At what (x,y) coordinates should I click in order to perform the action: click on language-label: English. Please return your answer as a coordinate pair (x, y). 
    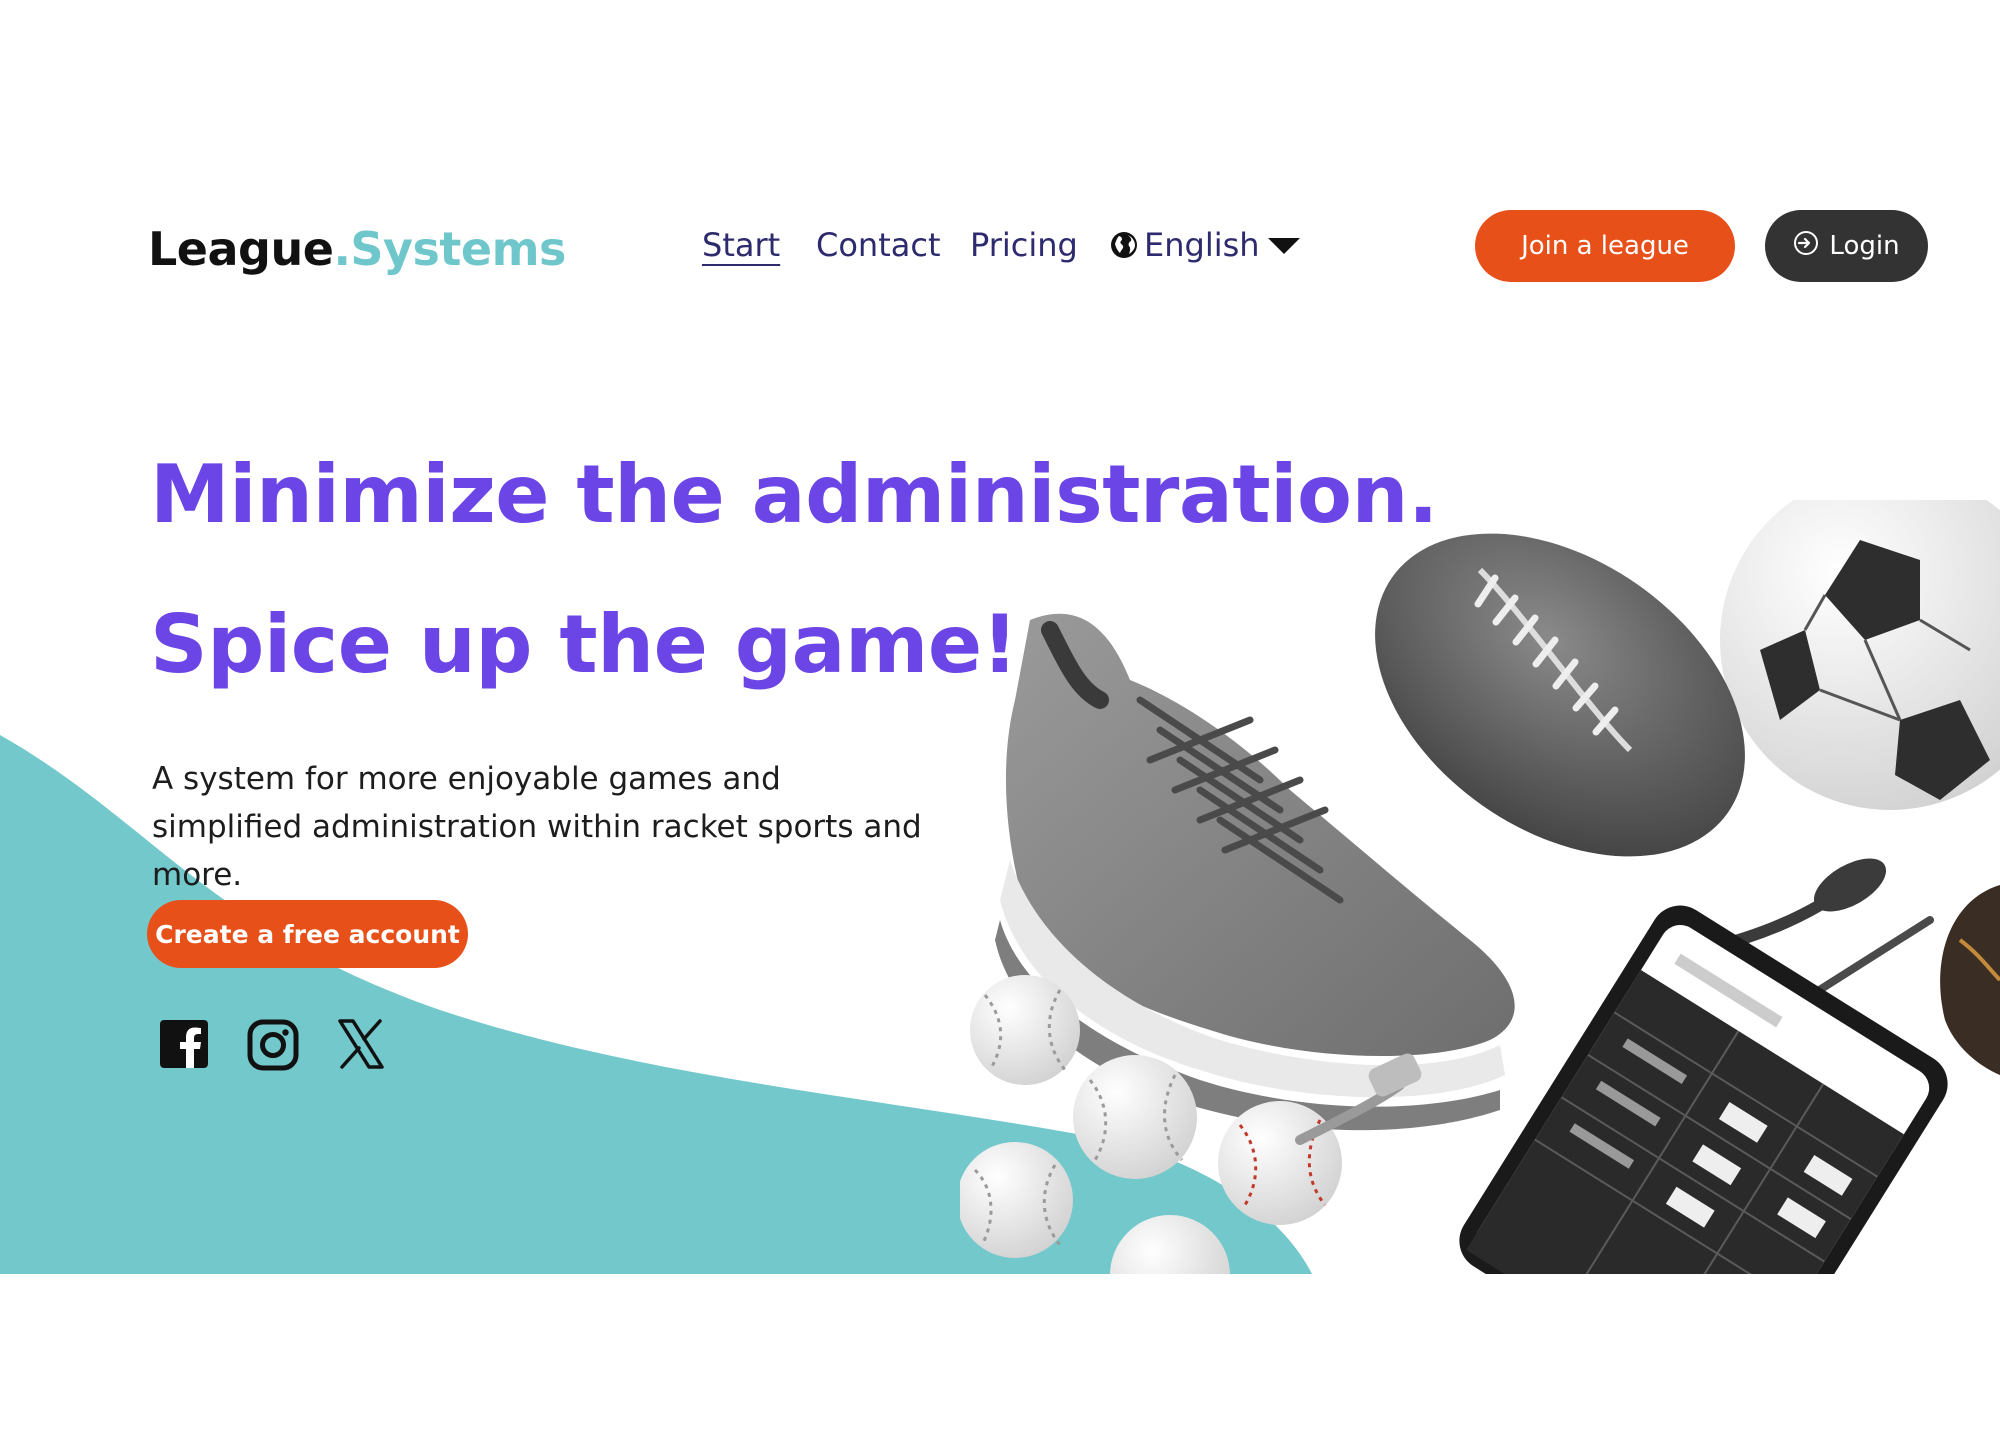
    Looking at the image, I should click on (1202, 245).